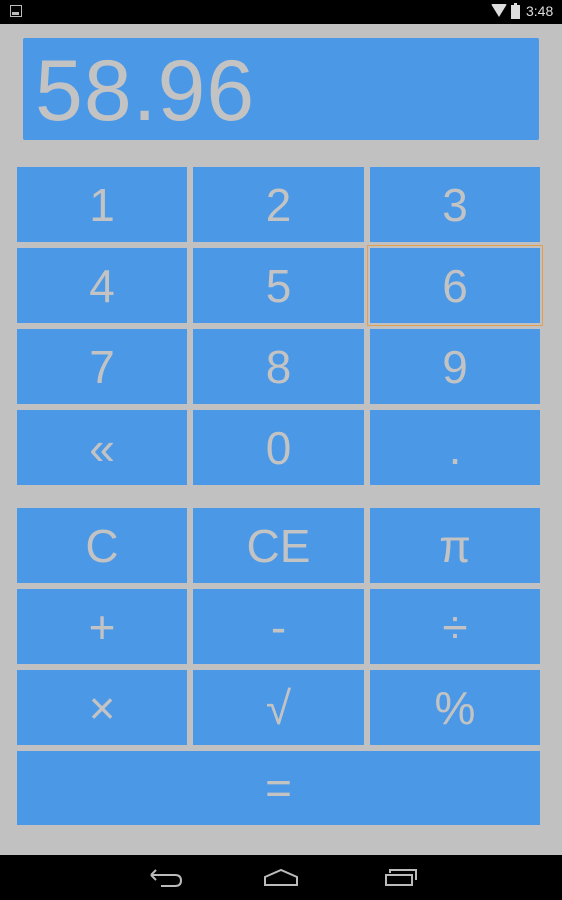 This screenshot has height=900, width=562. Describe the element at coordinates (278, 626) in the screenshot. I see `key-subtract: -` at that location.